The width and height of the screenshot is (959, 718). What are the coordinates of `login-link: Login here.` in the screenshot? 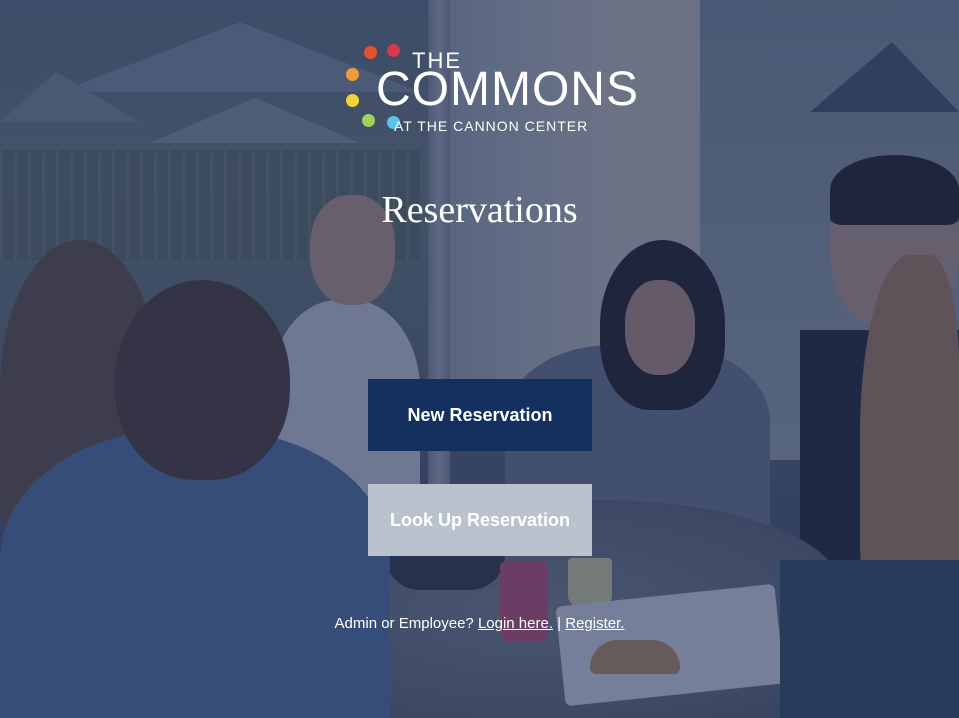 It's located at (515, 623).